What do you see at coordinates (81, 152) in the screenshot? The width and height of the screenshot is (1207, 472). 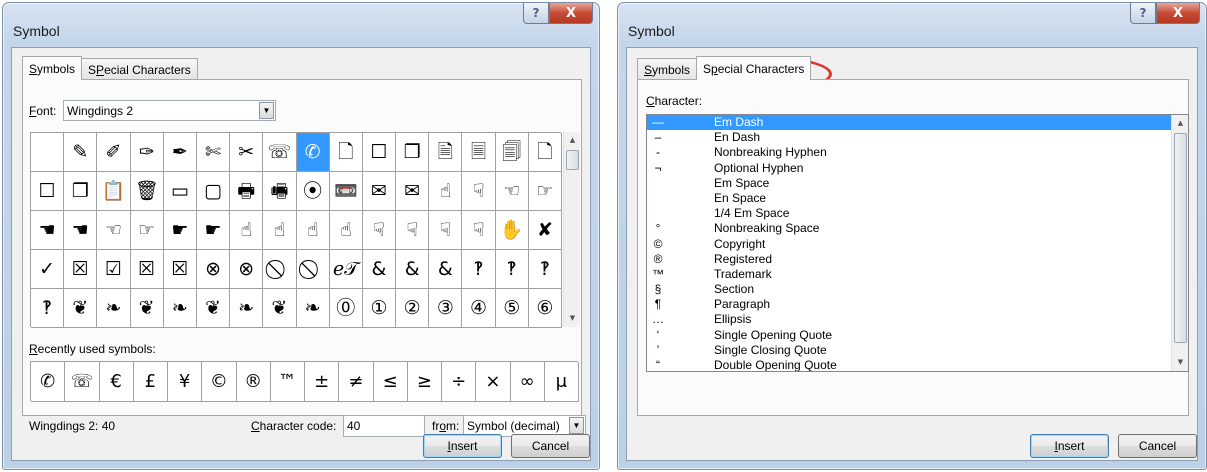 I see `symbol-cell: ✎` at bounding box center [81, 152].